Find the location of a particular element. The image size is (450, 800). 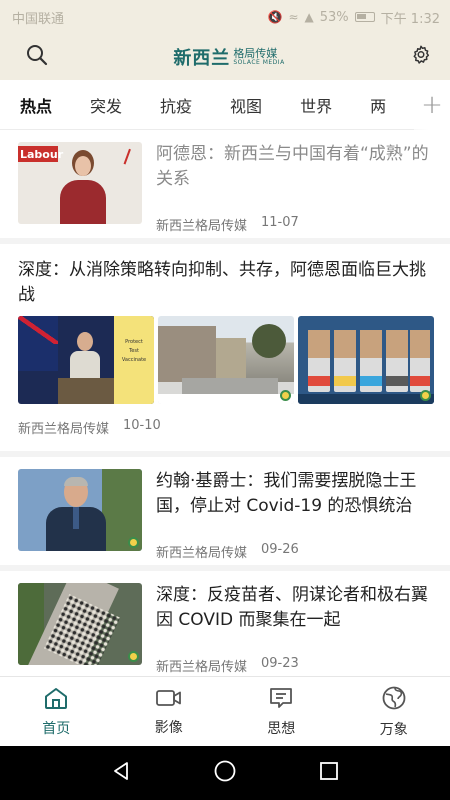

tab-hot: 热点 is located at coordinates (36, 105).